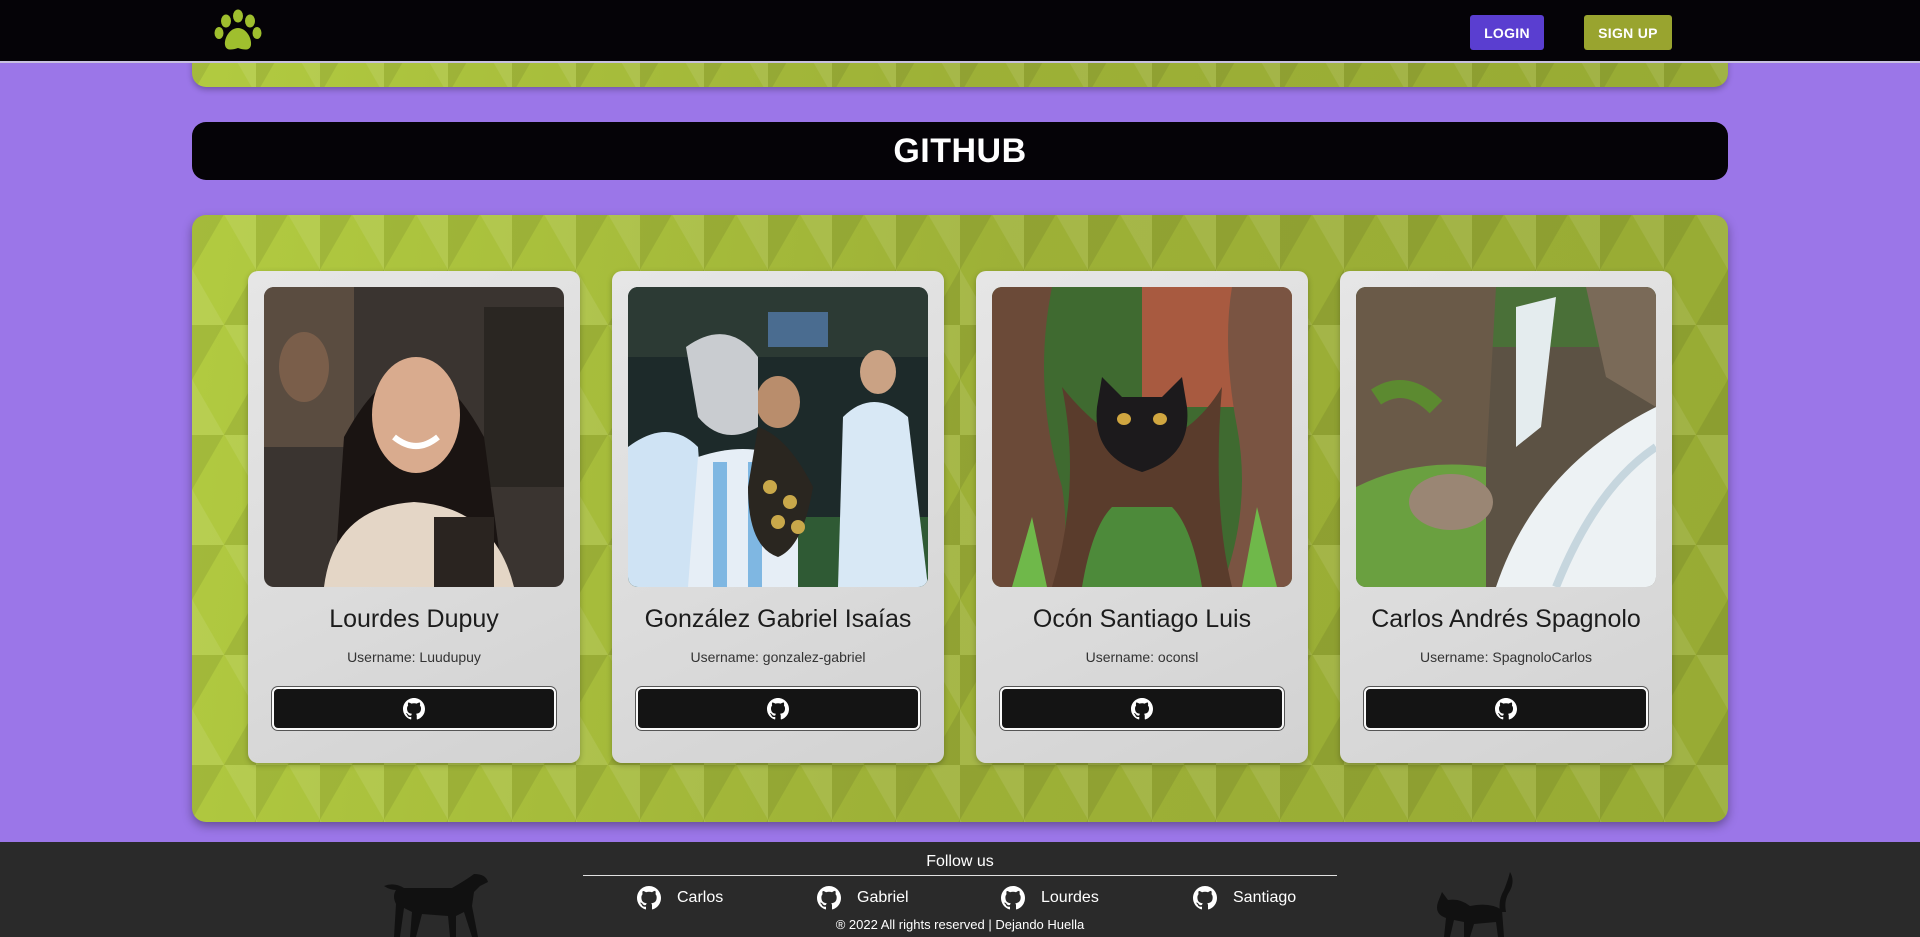  I want to click on section-title-bar: GITHUB, so click(960, 151).